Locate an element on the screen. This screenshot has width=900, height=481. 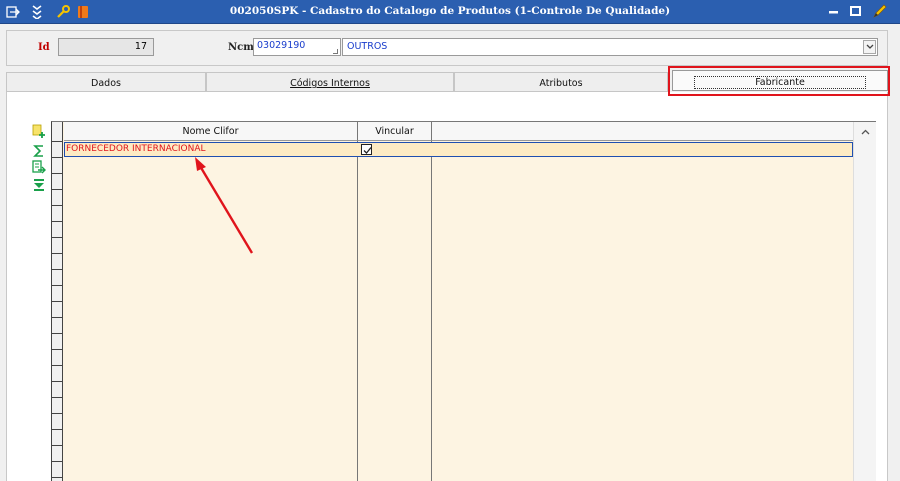
tab-label: Atributos is located at coordinates (561, 83).